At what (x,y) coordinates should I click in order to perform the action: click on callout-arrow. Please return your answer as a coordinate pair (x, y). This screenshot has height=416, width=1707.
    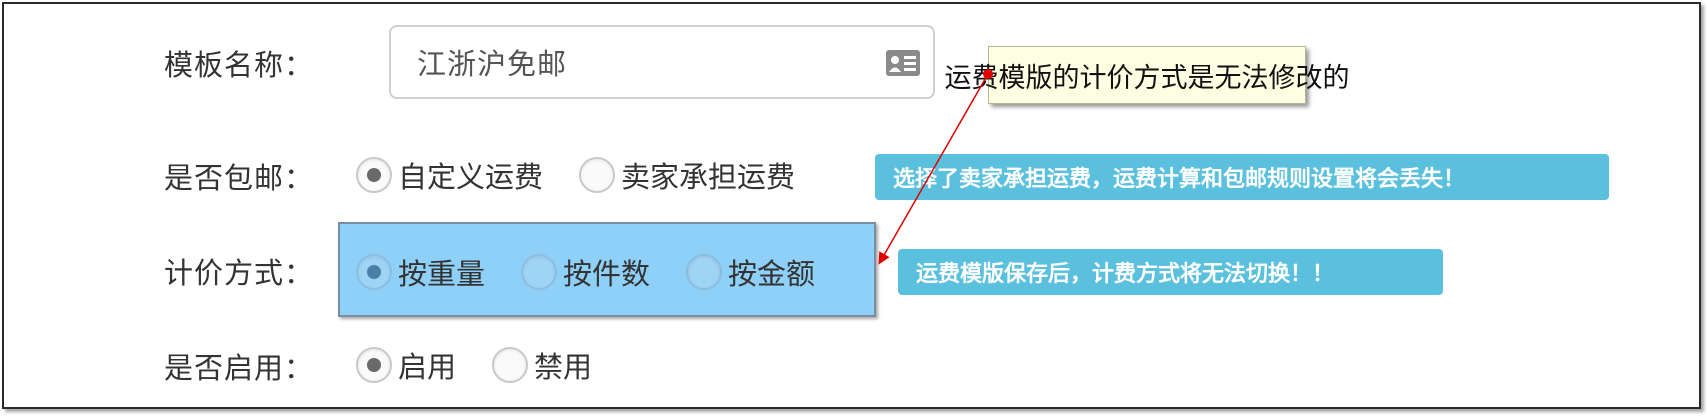
    Looking at the image, I should click on (935, 167).